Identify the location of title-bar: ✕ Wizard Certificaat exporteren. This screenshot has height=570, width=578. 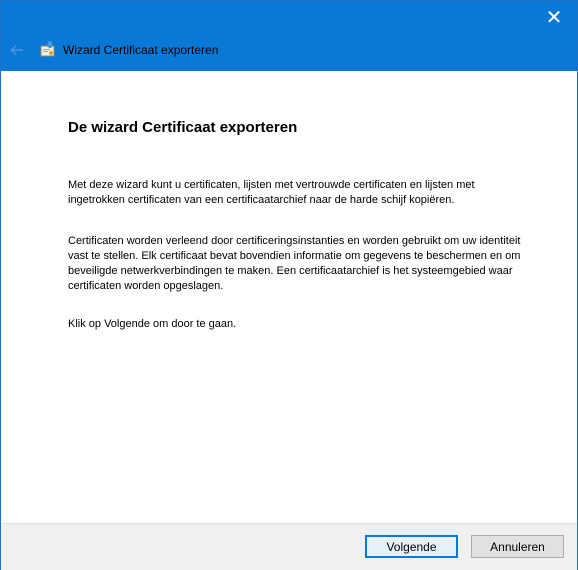
(289, 36).